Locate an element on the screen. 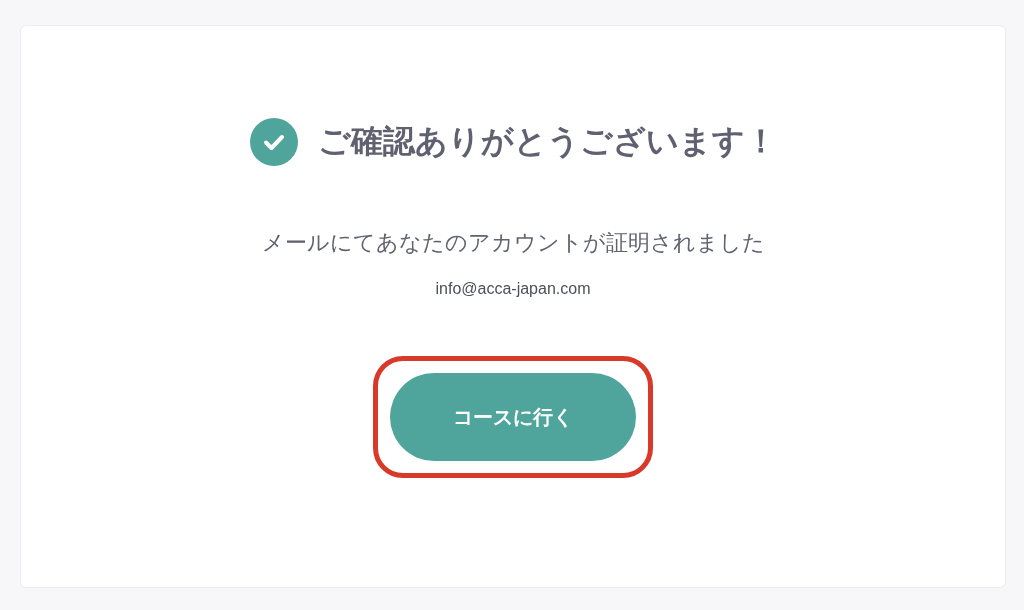 The width and height of the screenshot is (1024, 610). go-to-course-button: コースに行く is located at coordinates (513, 417).